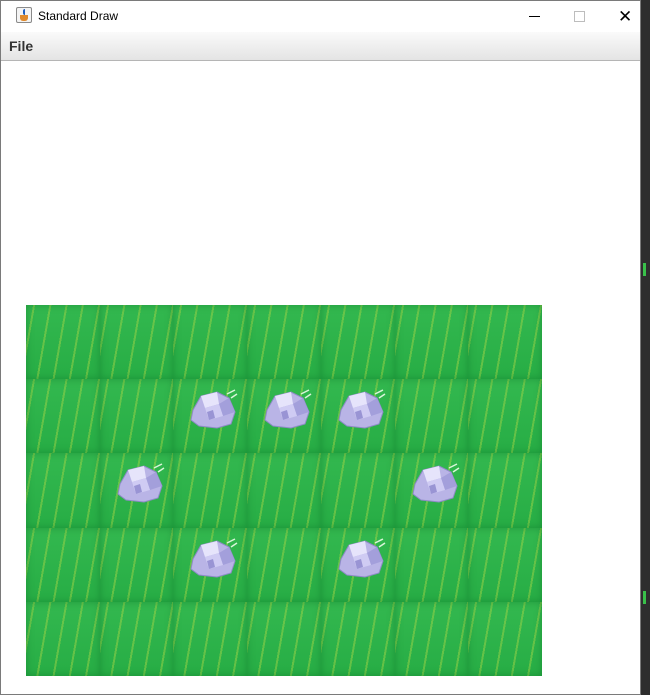  What do you see at coordinates (320, 46) in the screenshot?
I see `menu-bar: File` at bounding box center [320, 46].